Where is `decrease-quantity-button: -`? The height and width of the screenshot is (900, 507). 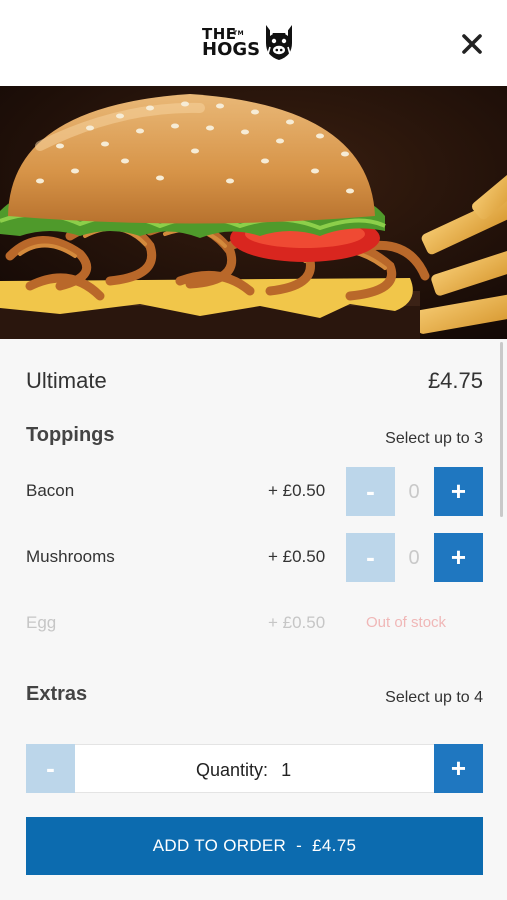 decrease-quantity-button: - is located at coordinates (50, 768).